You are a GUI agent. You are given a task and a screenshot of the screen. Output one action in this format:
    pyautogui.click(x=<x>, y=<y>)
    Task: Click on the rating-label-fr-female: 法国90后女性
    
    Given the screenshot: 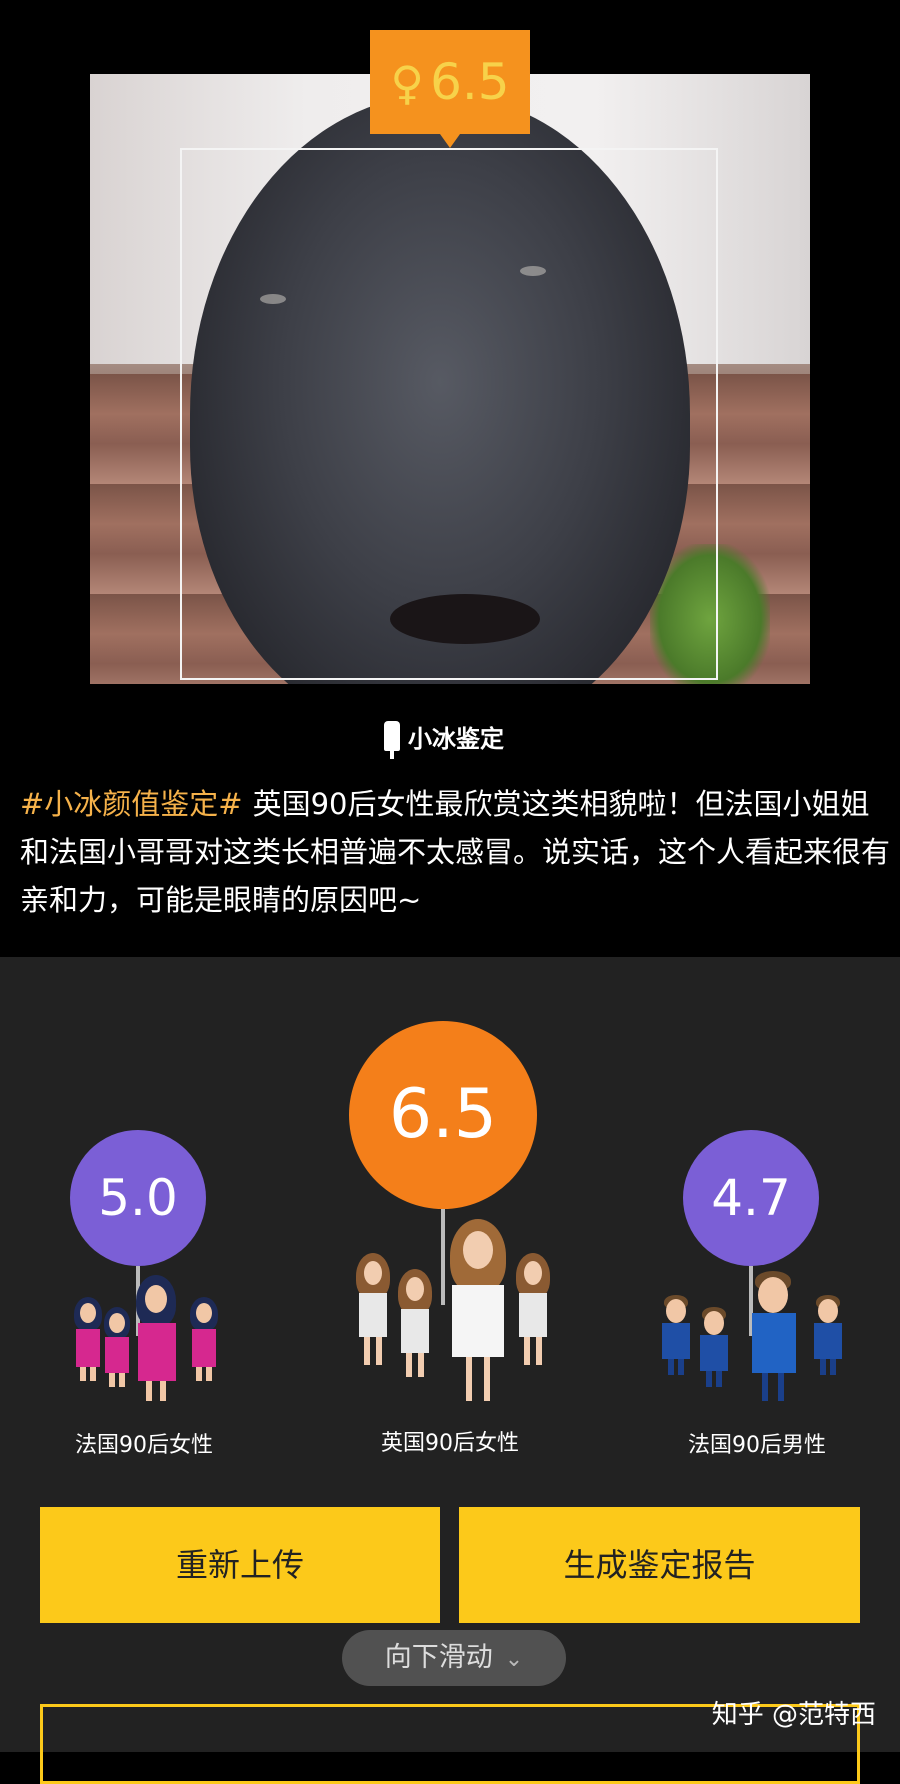 What is the action you would take?
    pyautogui.click(x=144, y=1445)
    